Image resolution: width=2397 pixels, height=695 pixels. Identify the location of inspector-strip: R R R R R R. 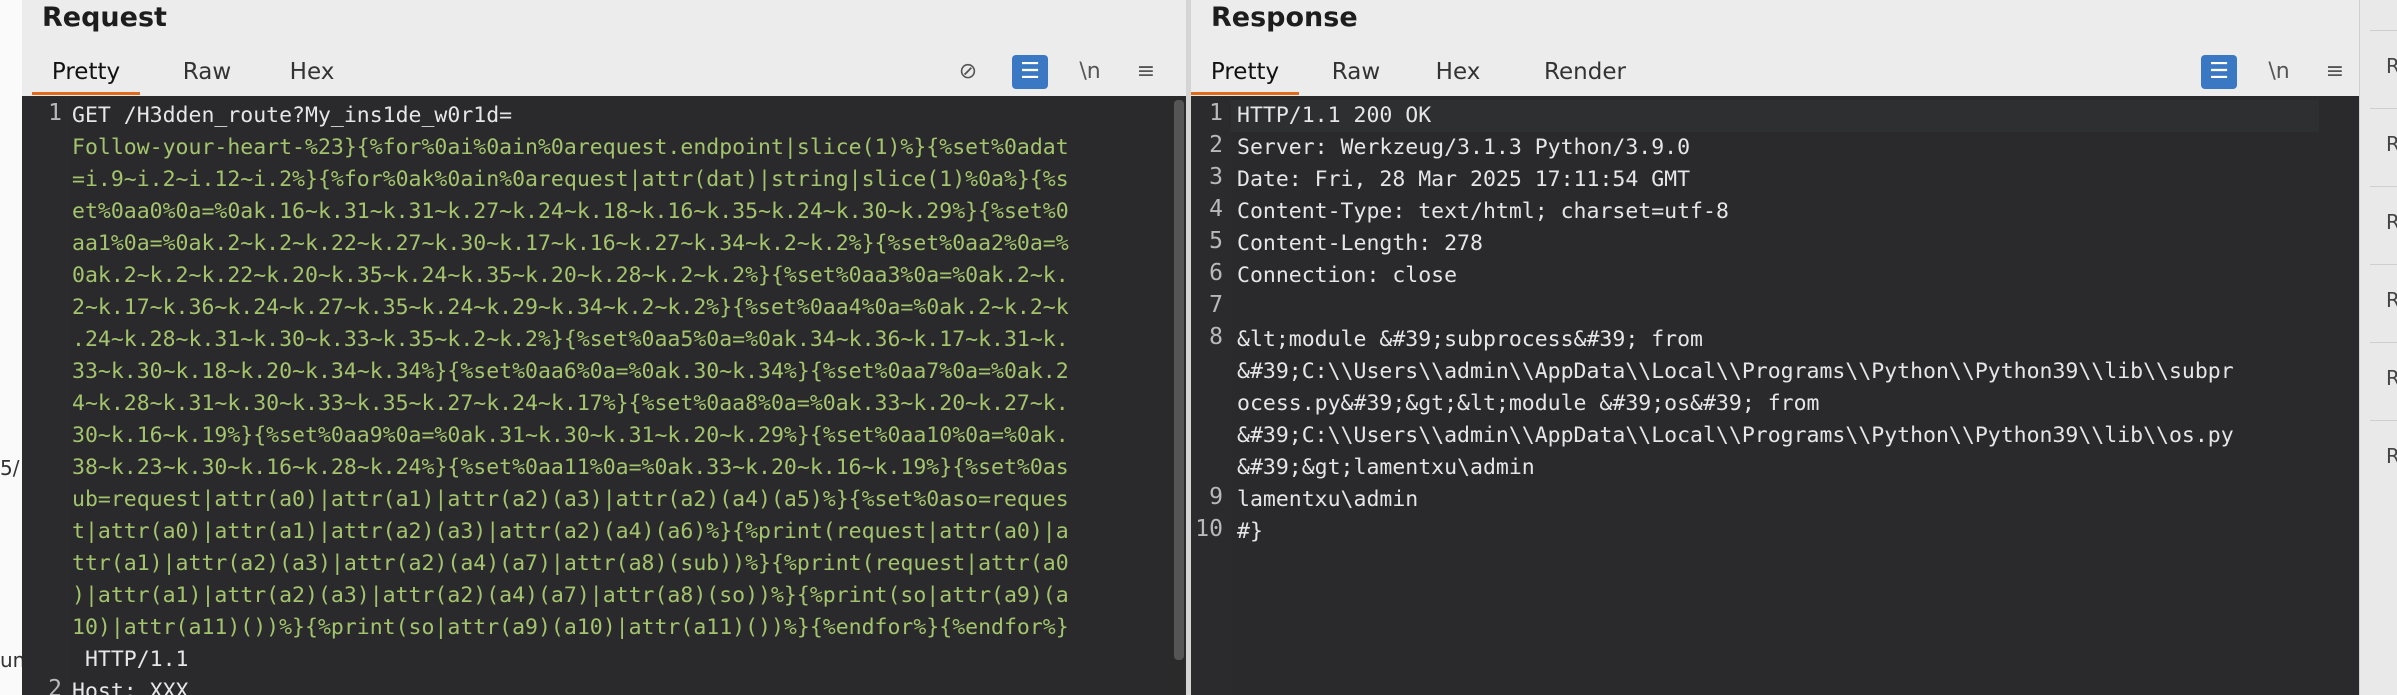
(2378, 347).